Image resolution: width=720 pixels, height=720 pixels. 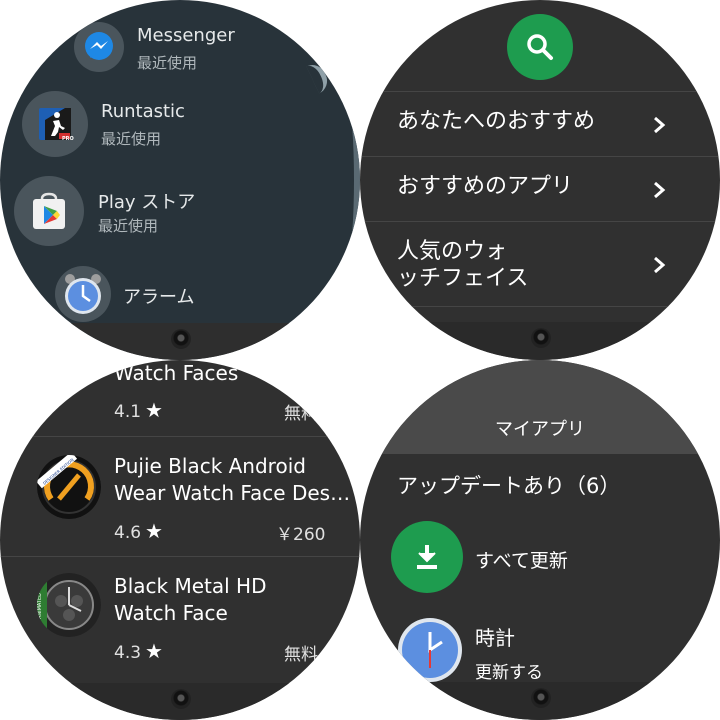 I want to click on recent-app-play-store: Play ストア 最近使用, so click(x=150, y=210).